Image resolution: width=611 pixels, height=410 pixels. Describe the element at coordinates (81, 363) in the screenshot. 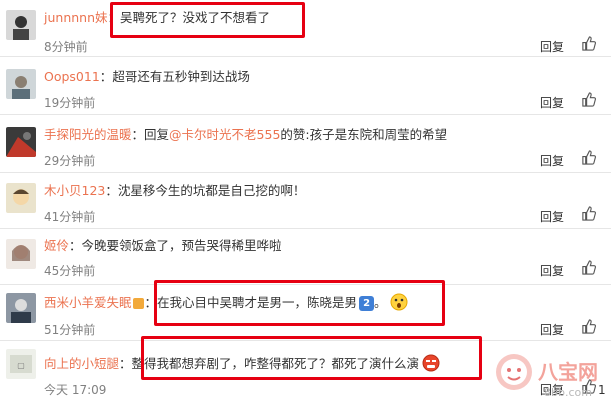

I see `comment-username: 向上的小短腿` at that location.